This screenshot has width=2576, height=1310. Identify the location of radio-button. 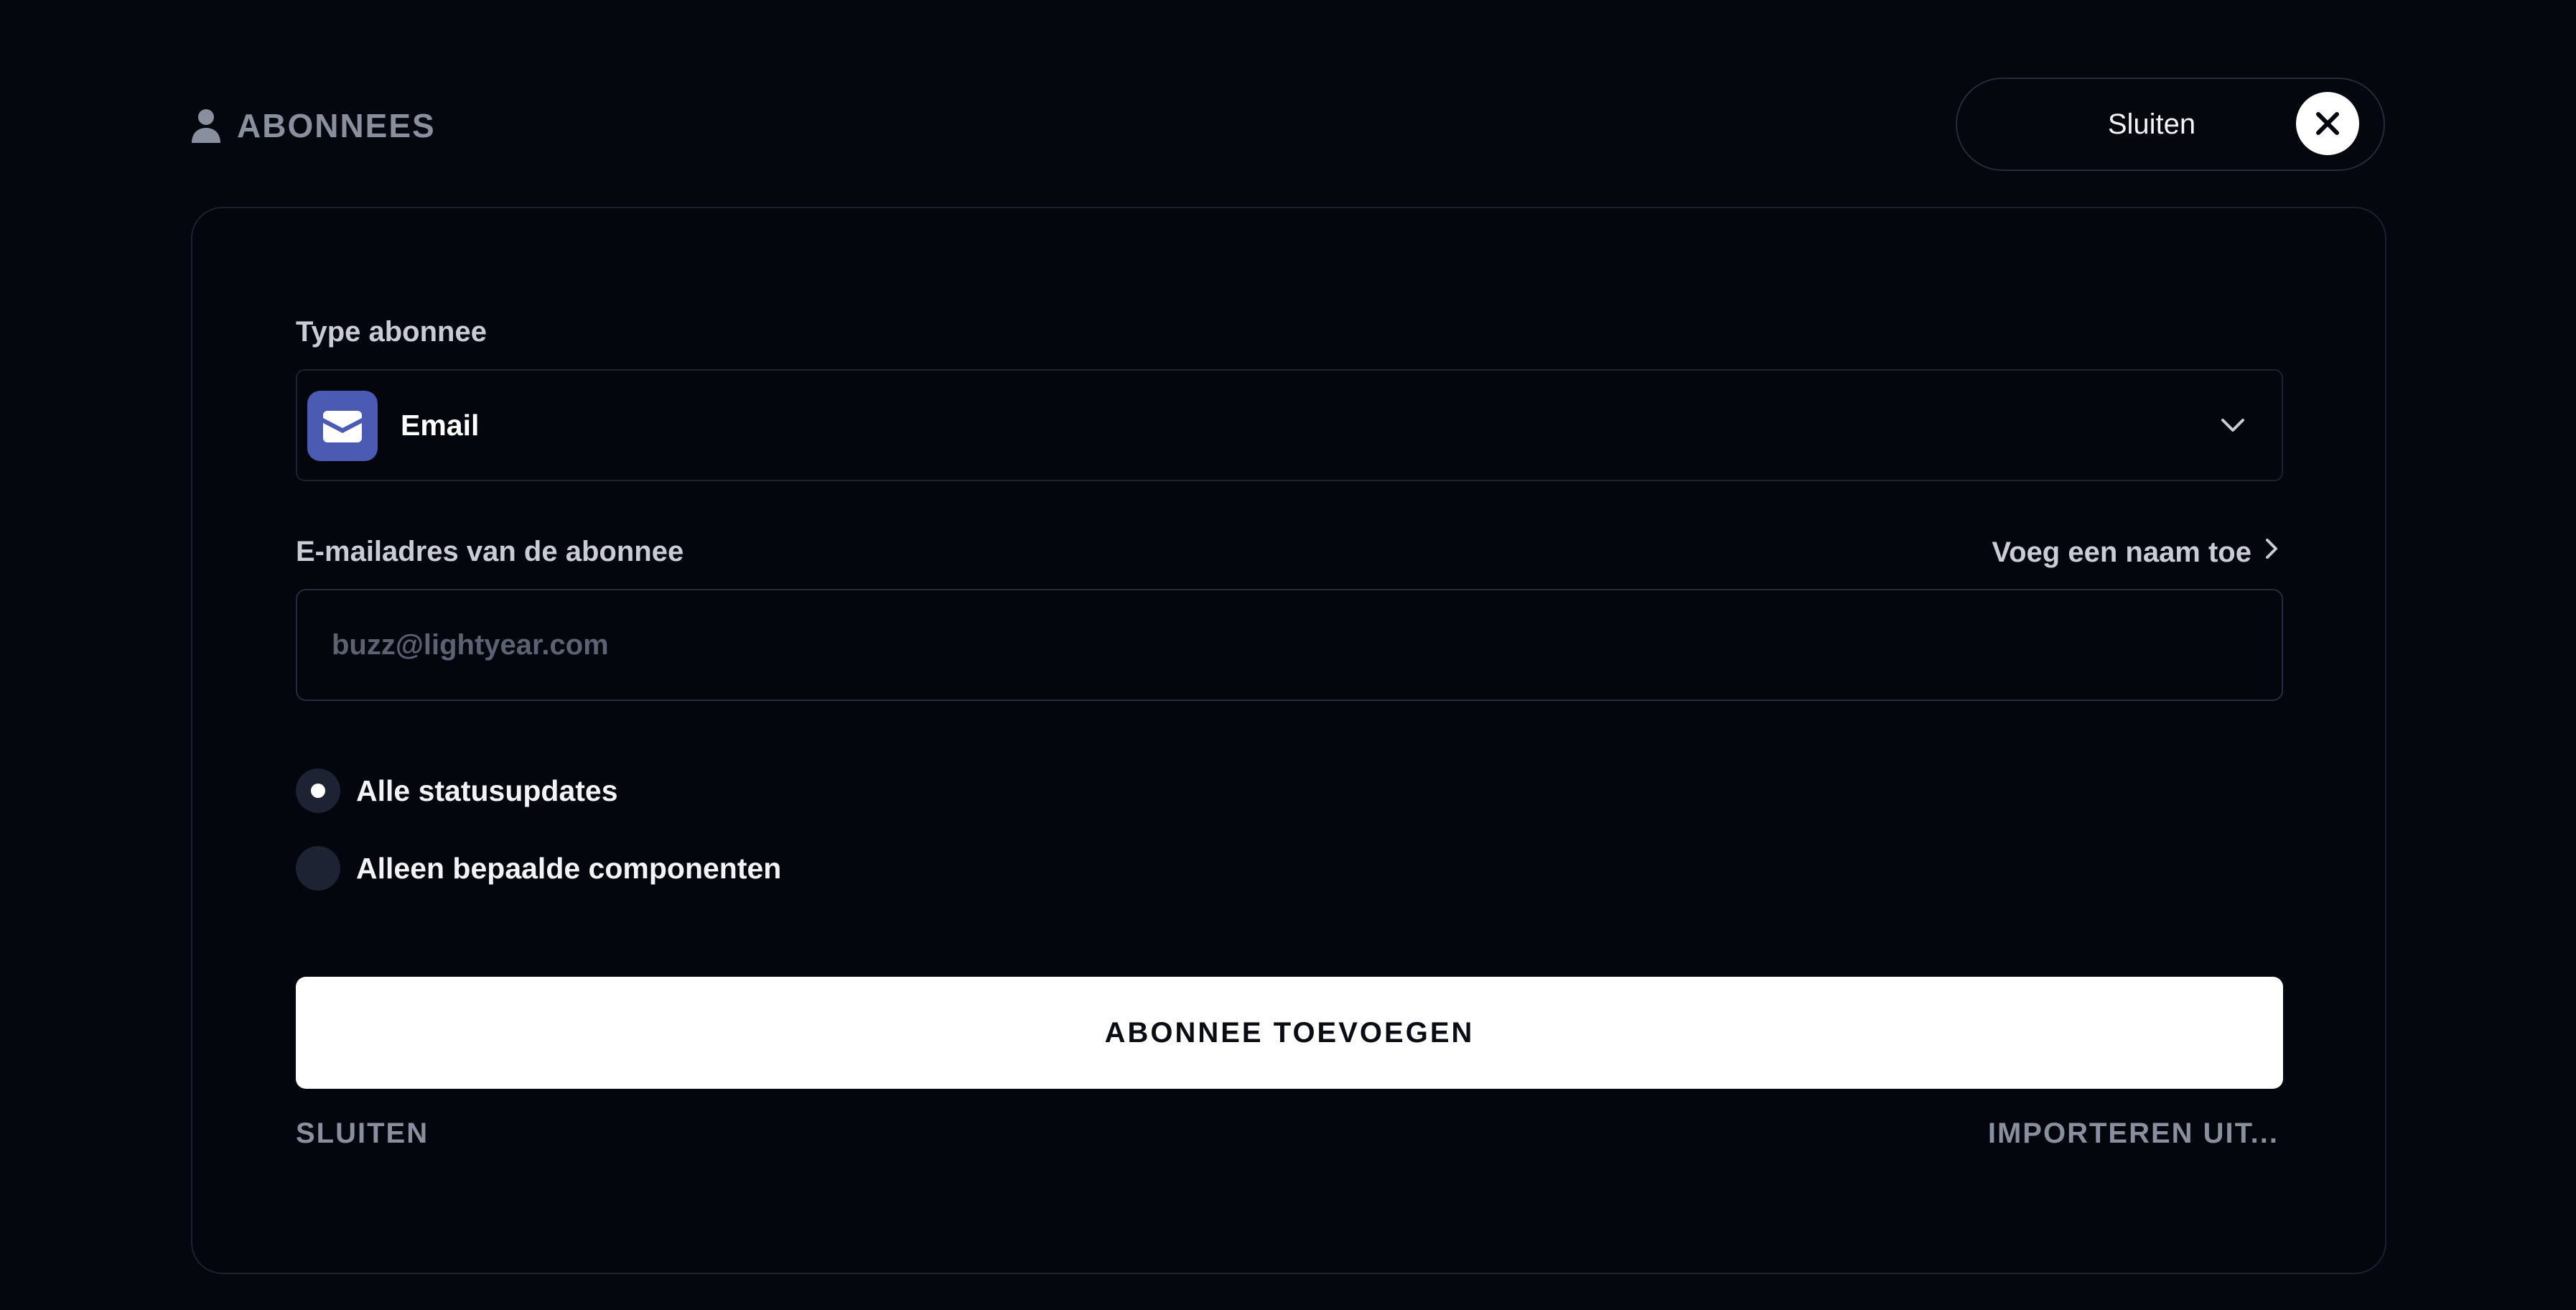
(318, 868).